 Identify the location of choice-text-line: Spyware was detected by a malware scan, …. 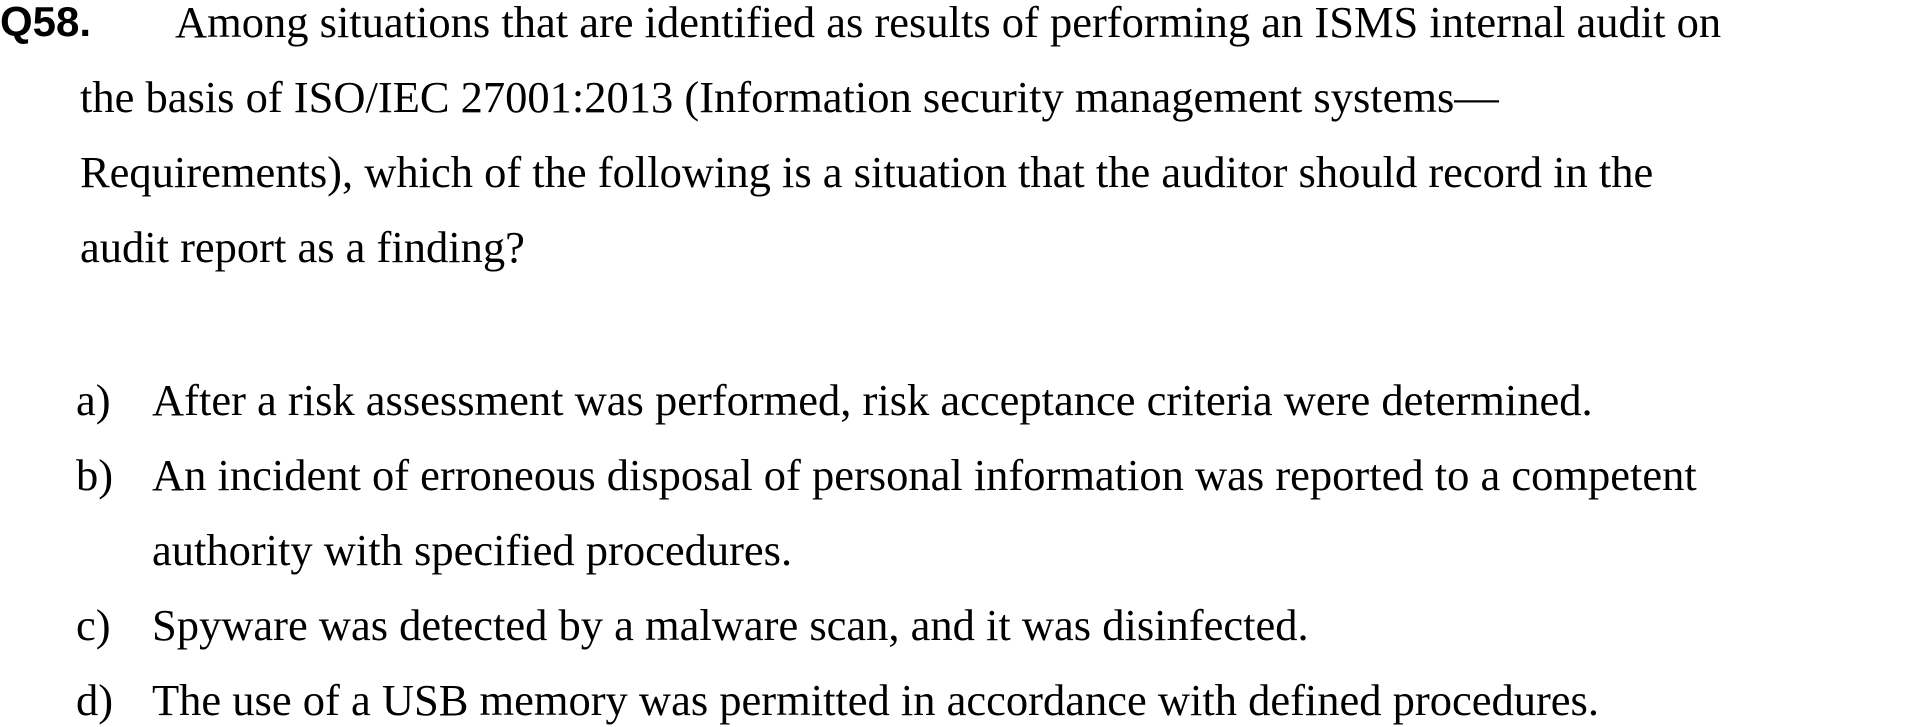
(730, 625).